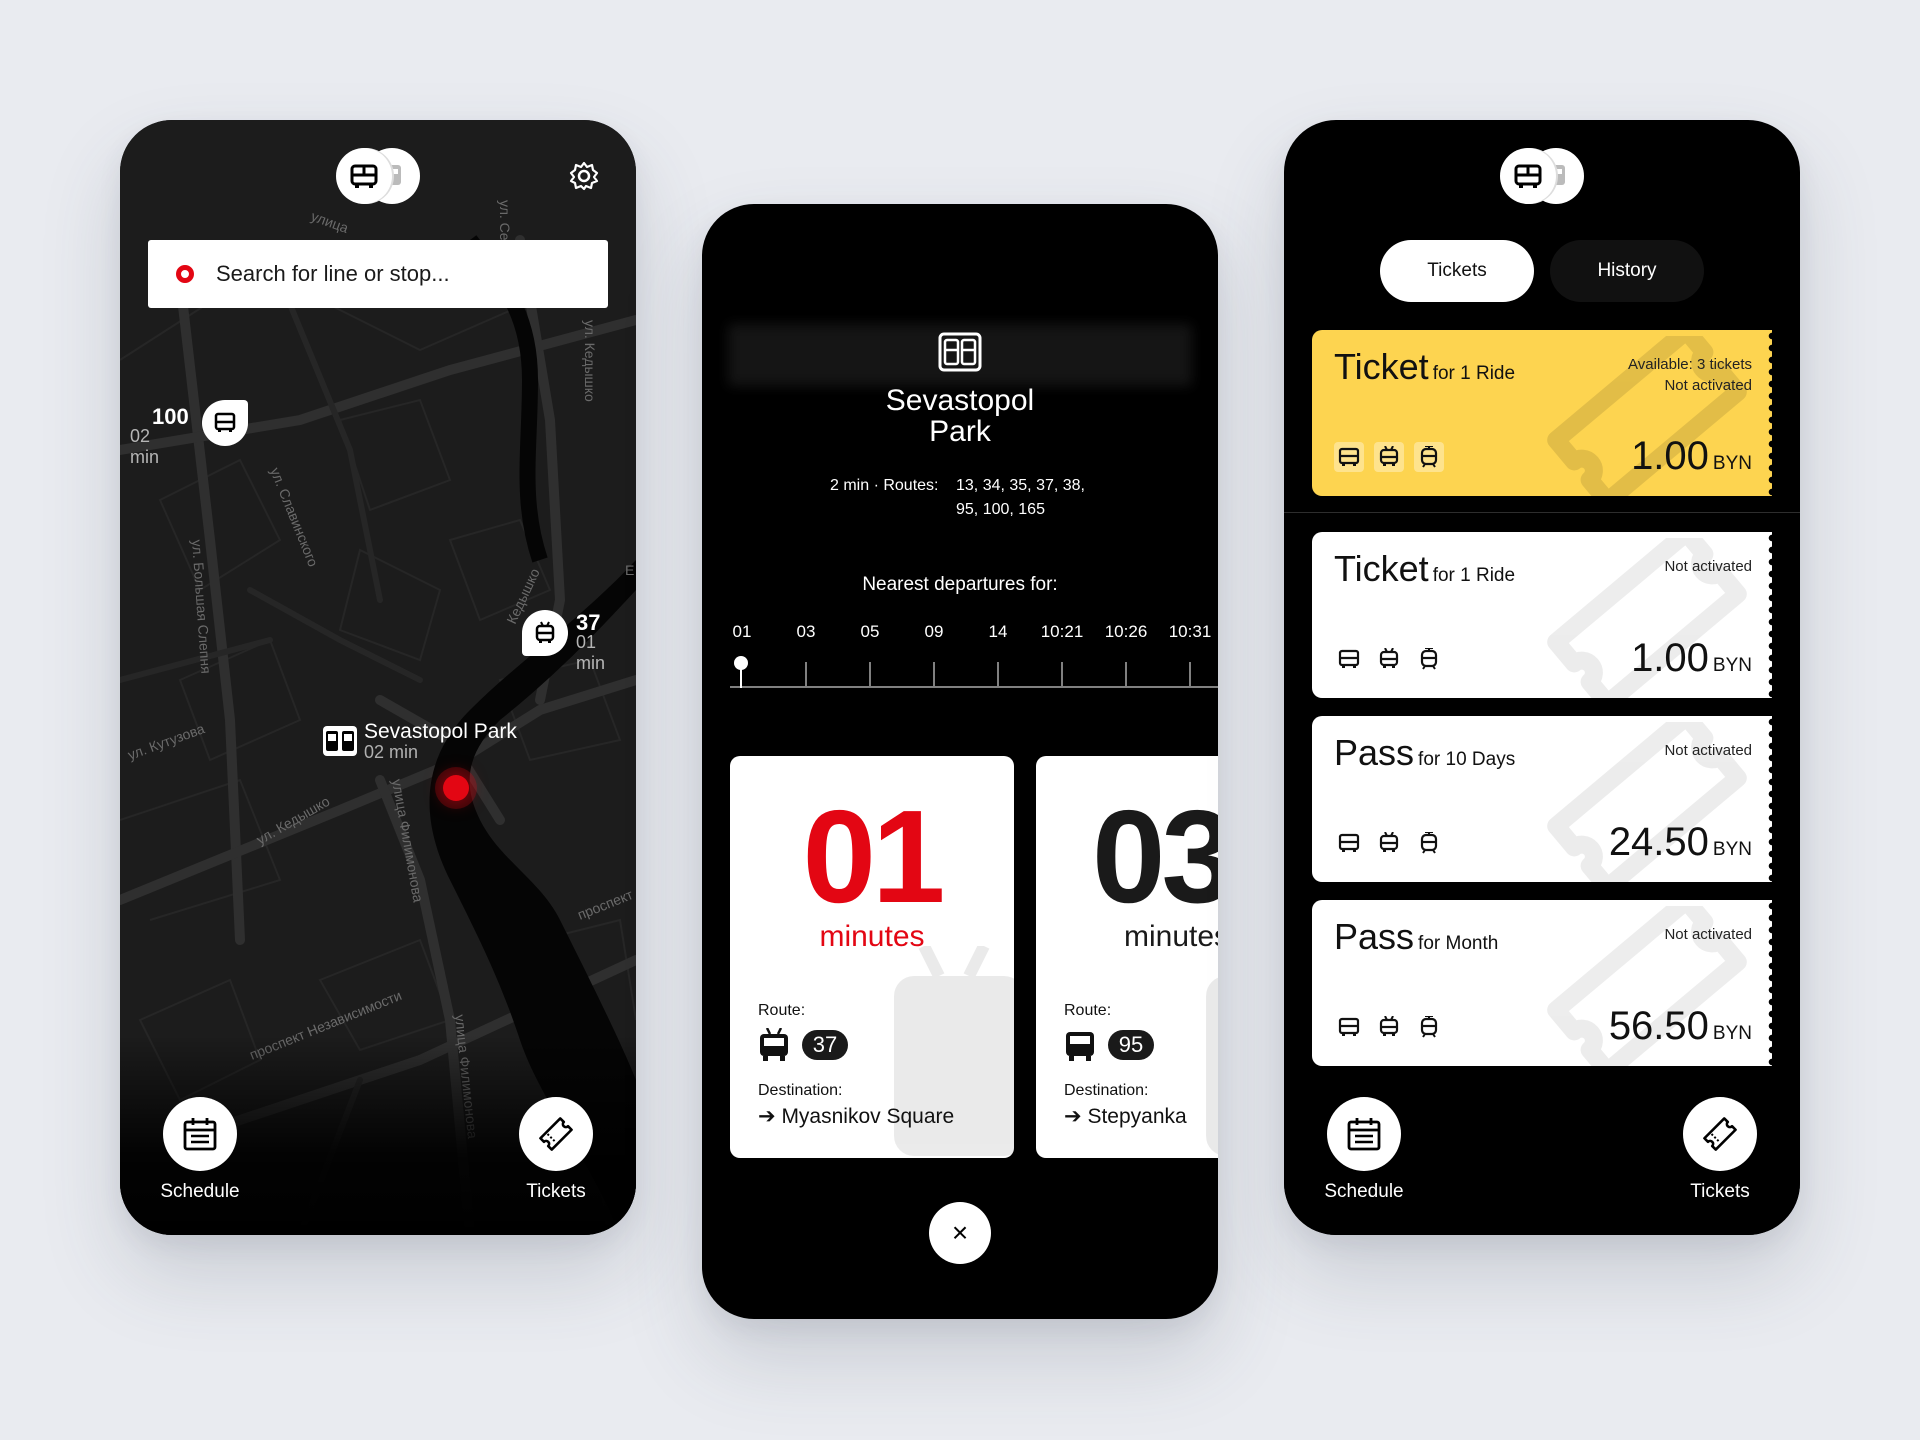 The height and width of the screenshot is (1440, 1920). I want to click on destination-value: ➔ Stepyanka, so click(1125, 1116).